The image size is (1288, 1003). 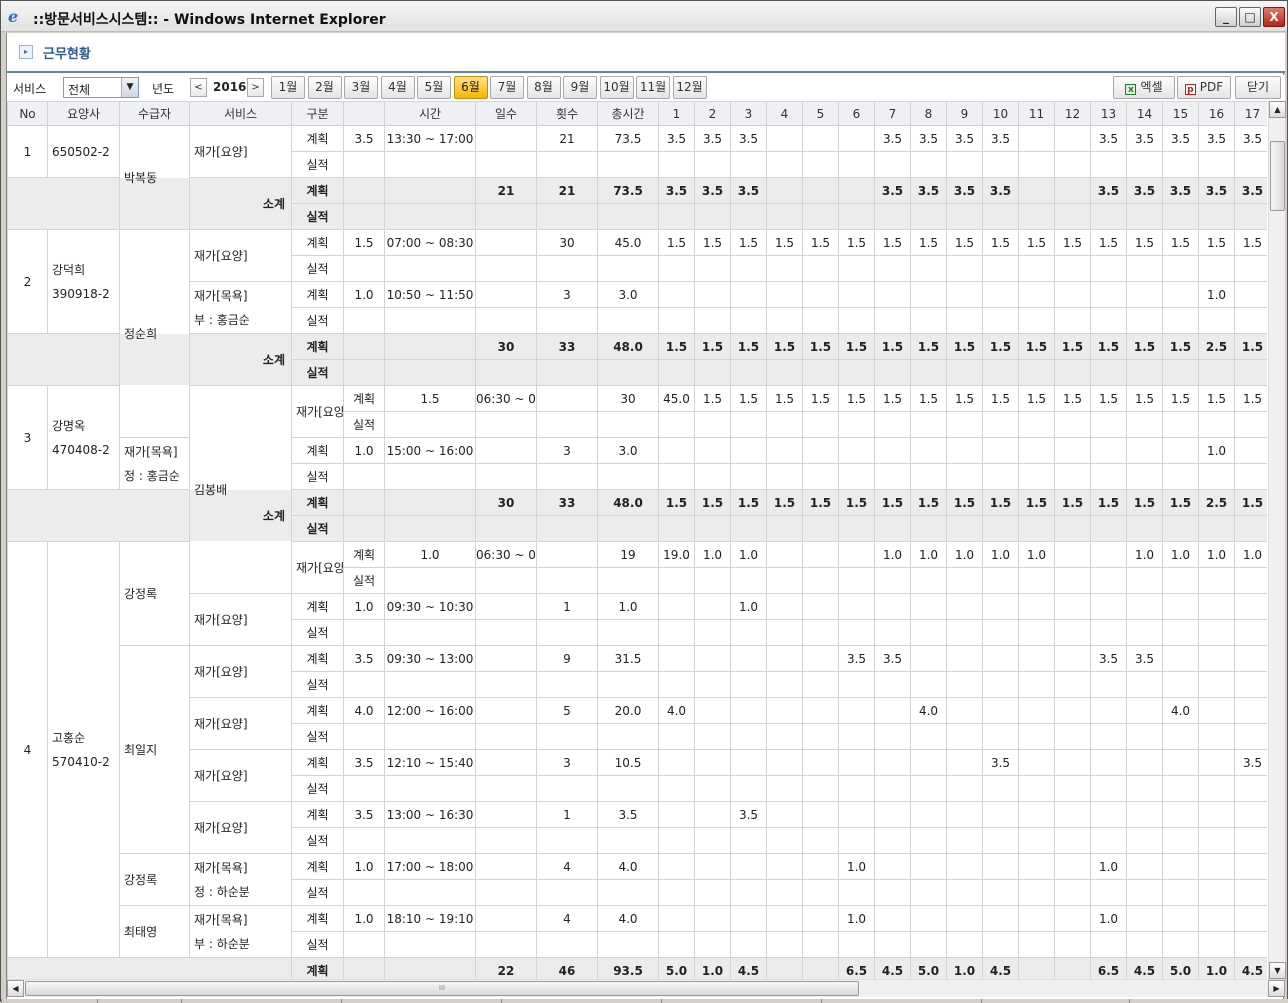 What do you see at coordinates (784, 113) in the screenshot?
I see `column-header: 4` at bounding box center [784, 113].